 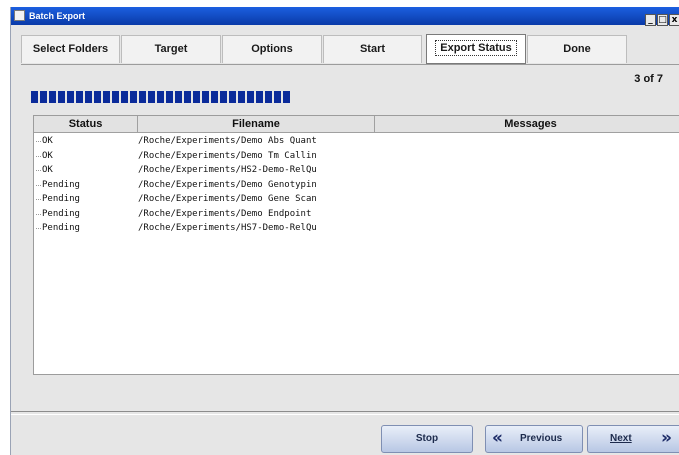 I want to click on title-bar: Batch Export _ □ x, so click(x=345, y=16).